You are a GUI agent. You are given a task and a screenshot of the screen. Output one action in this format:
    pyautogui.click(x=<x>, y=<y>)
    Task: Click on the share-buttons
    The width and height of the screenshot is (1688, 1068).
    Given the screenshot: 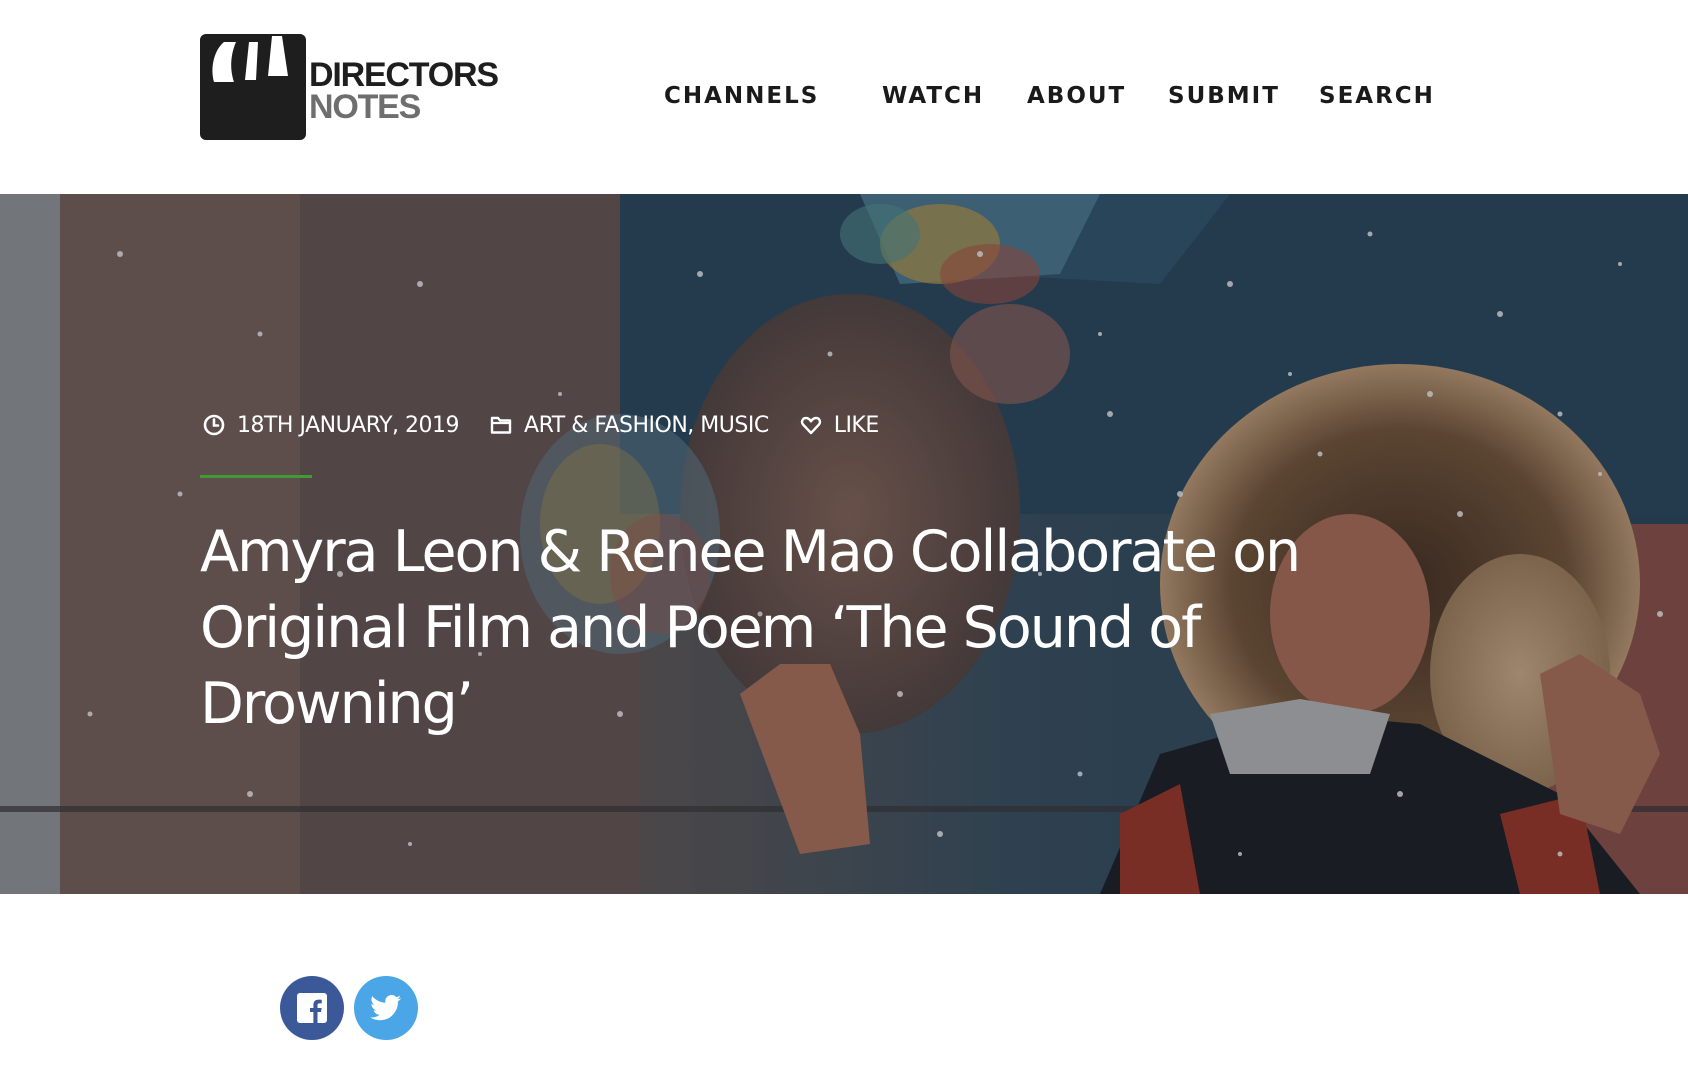 What is the action you would take?
    pyautogui.click(x=354, y=1008)
    